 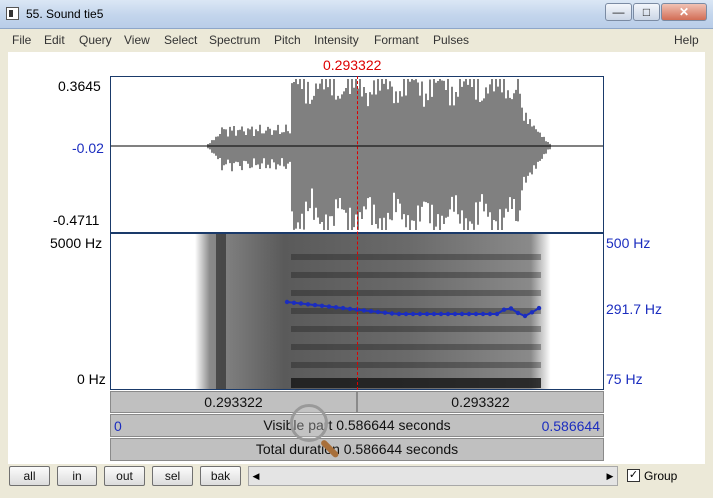 What do you see at coordinates (180, 40) in the screenshot?
I see `menu-select: Select` at bounding box center [180, 40].